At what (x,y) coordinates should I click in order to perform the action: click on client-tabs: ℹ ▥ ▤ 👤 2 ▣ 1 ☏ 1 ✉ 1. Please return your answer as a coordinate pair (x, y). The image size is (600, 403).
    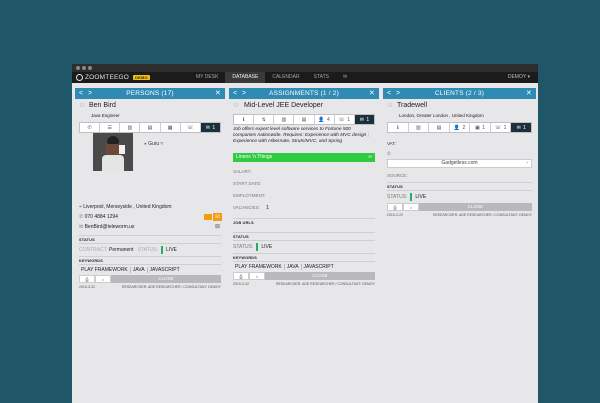
    Looking at the image, I should click on (459, 127).